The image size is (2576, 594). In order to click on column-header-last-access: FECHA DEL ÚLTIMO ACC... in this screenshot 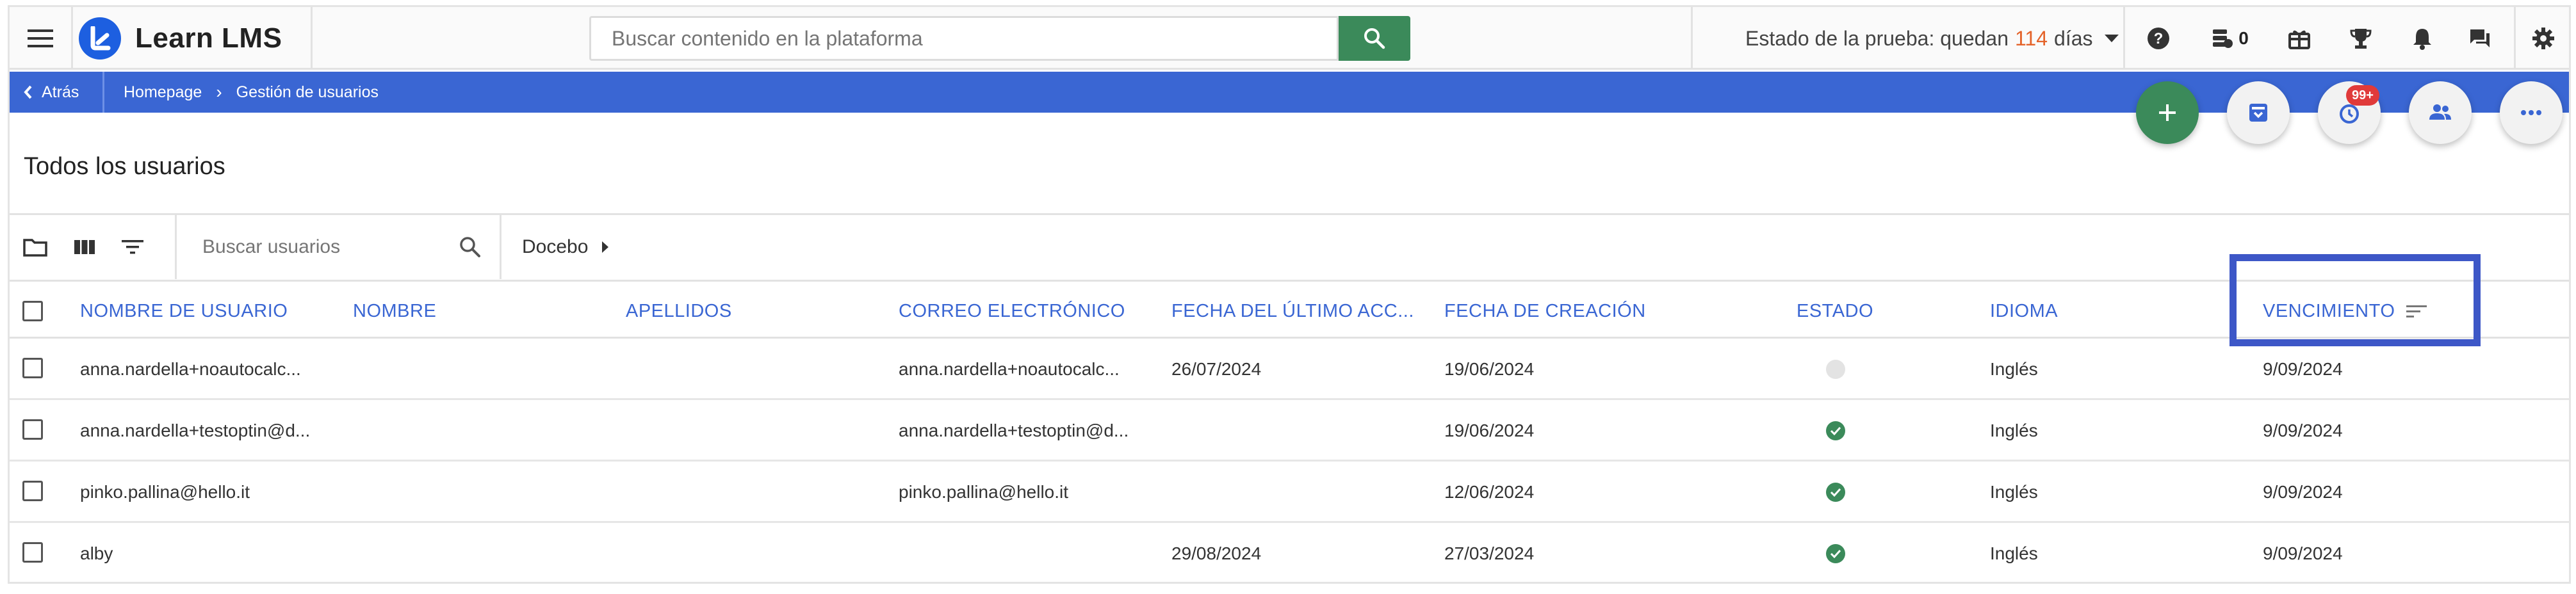, I will do `click(1292, 311)`.